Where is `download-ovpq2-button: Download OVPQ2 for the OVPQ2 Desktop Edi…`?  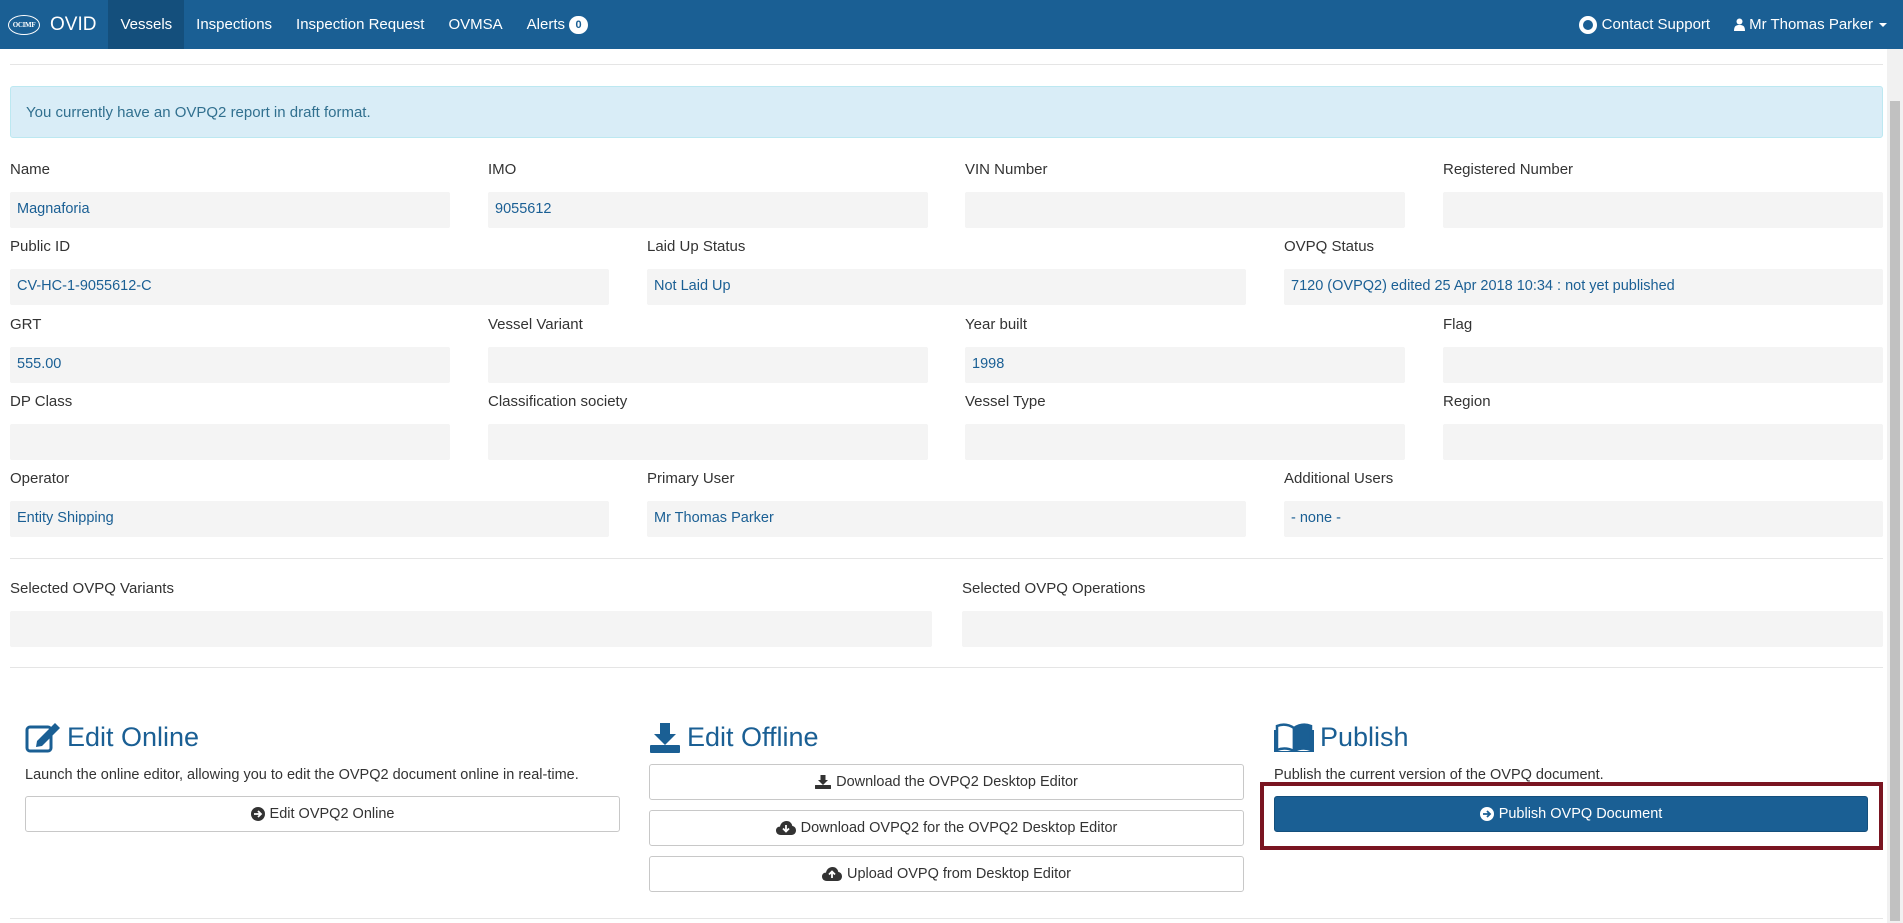 download-ovpq2-button: Download OVPQ2 for the OVPQ2 Desktop Edi… is located at coordinates (946, 828).